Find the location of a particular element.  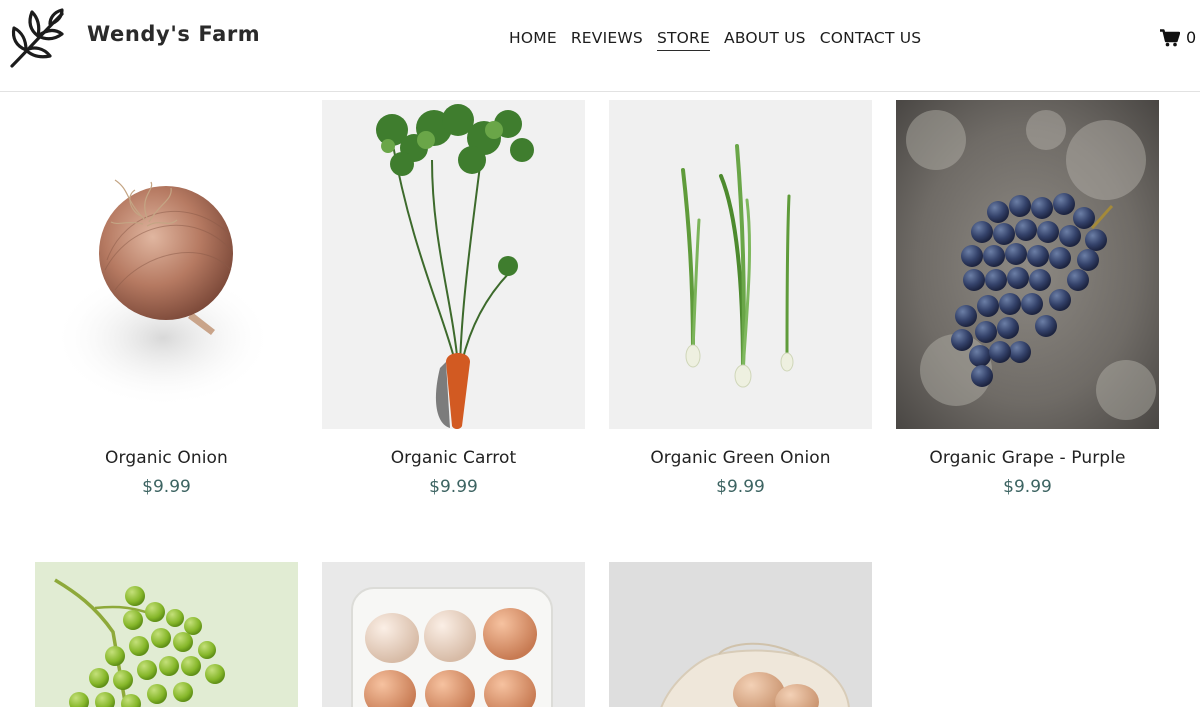

product-card-eggs is located at coordinates (453, 634).